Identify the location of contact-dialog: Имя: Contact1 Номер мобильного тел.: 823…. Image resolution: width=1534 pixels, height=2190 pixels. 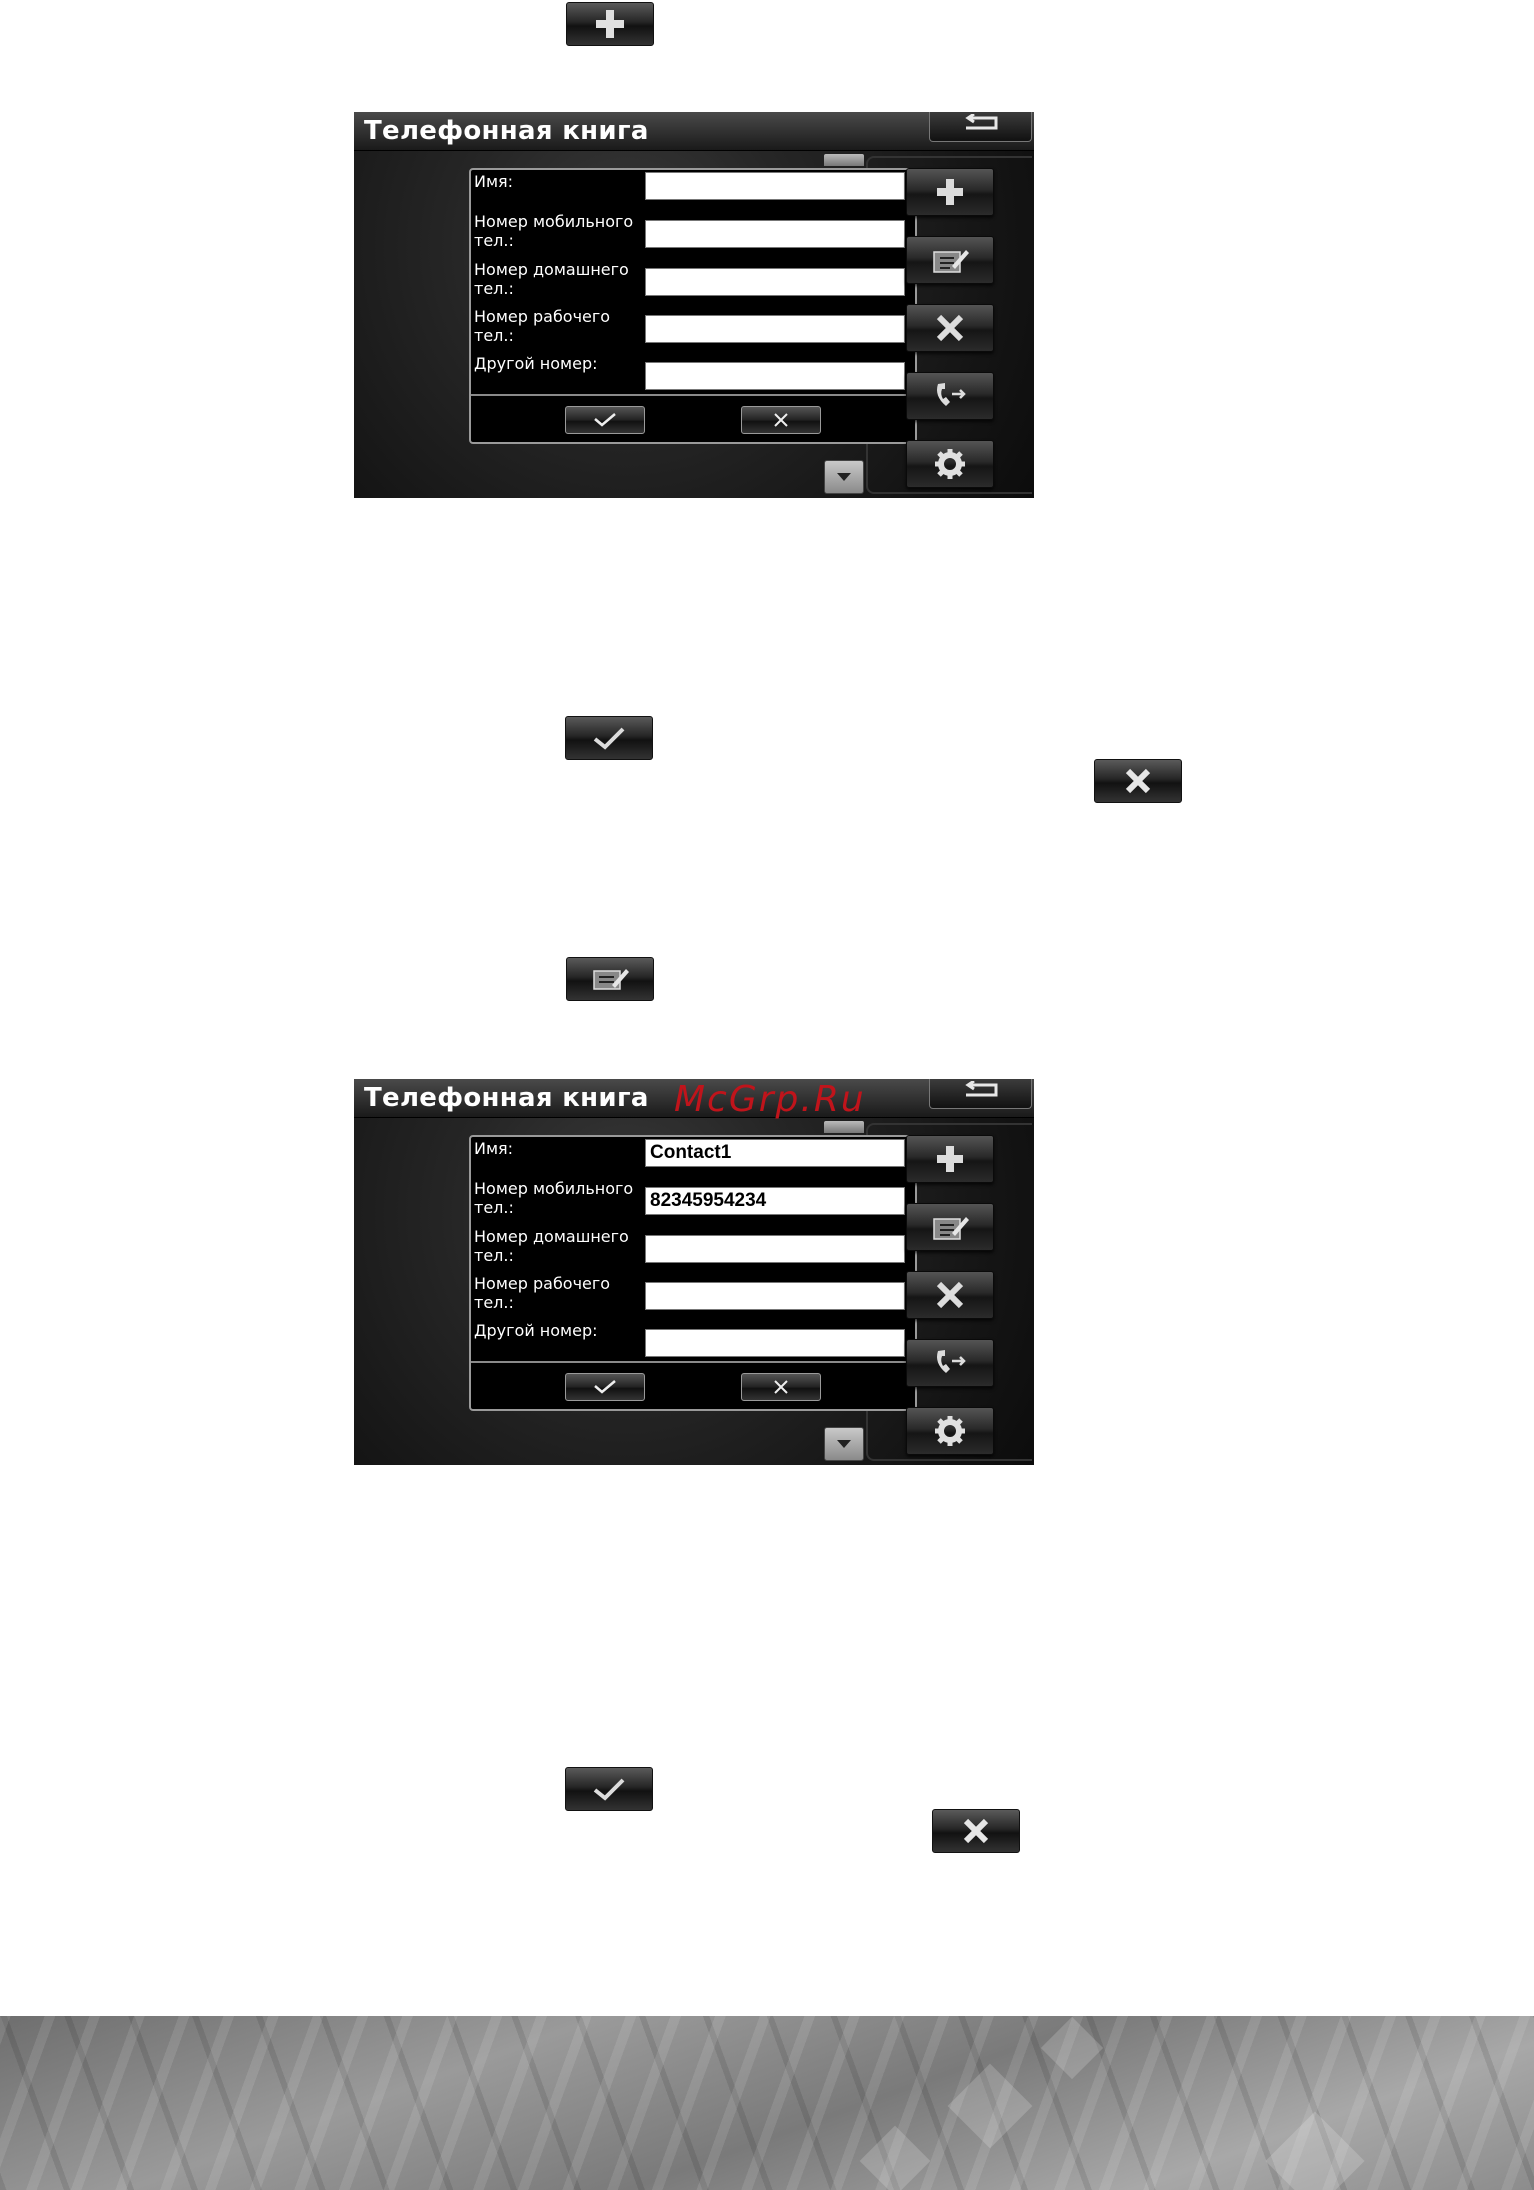
(693, 1273).